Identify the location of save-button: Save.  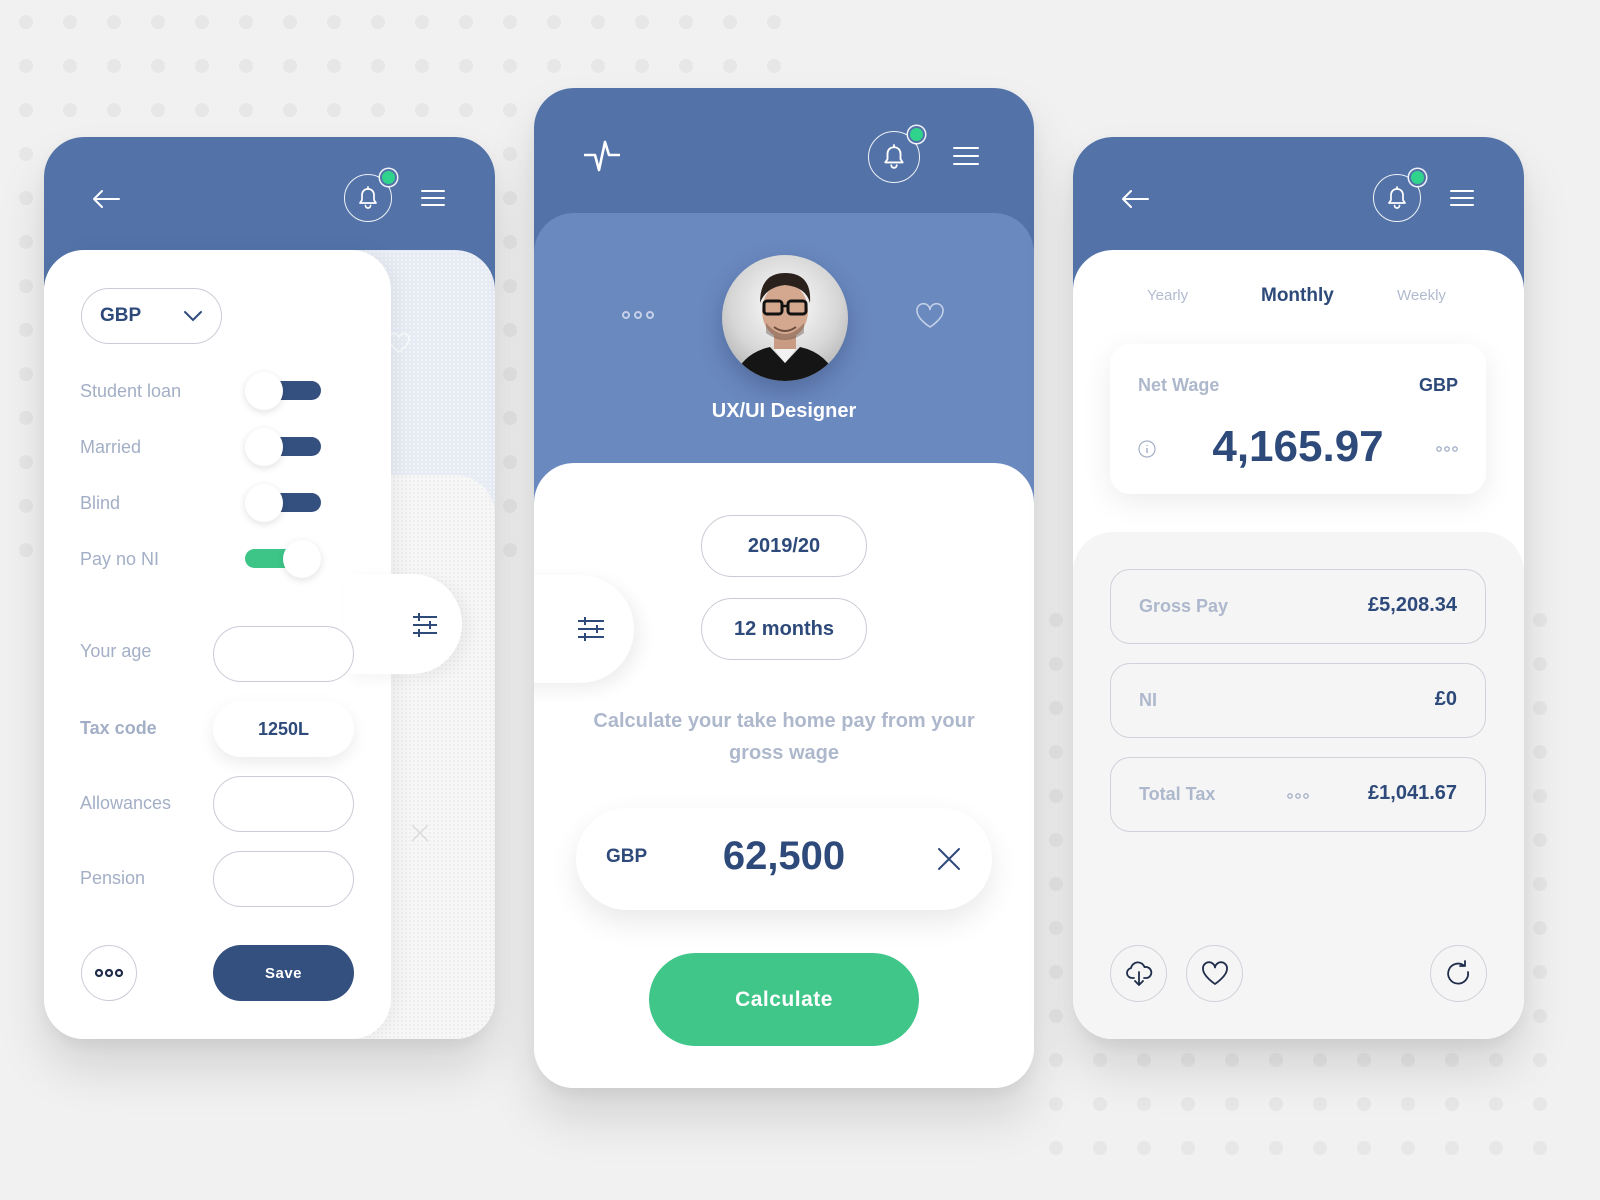
(283, 973).